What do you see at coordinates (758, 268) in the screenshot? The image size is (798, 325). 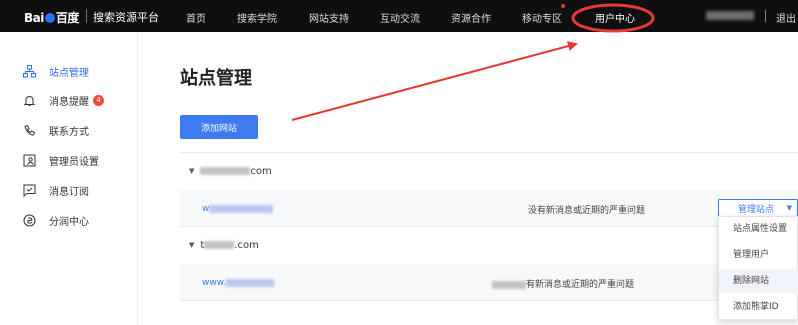 I see `manage-site-dropdown: 站点属性设置 管理用户 删除网站 添加熊掌ID` at bounding box center [758, 268].